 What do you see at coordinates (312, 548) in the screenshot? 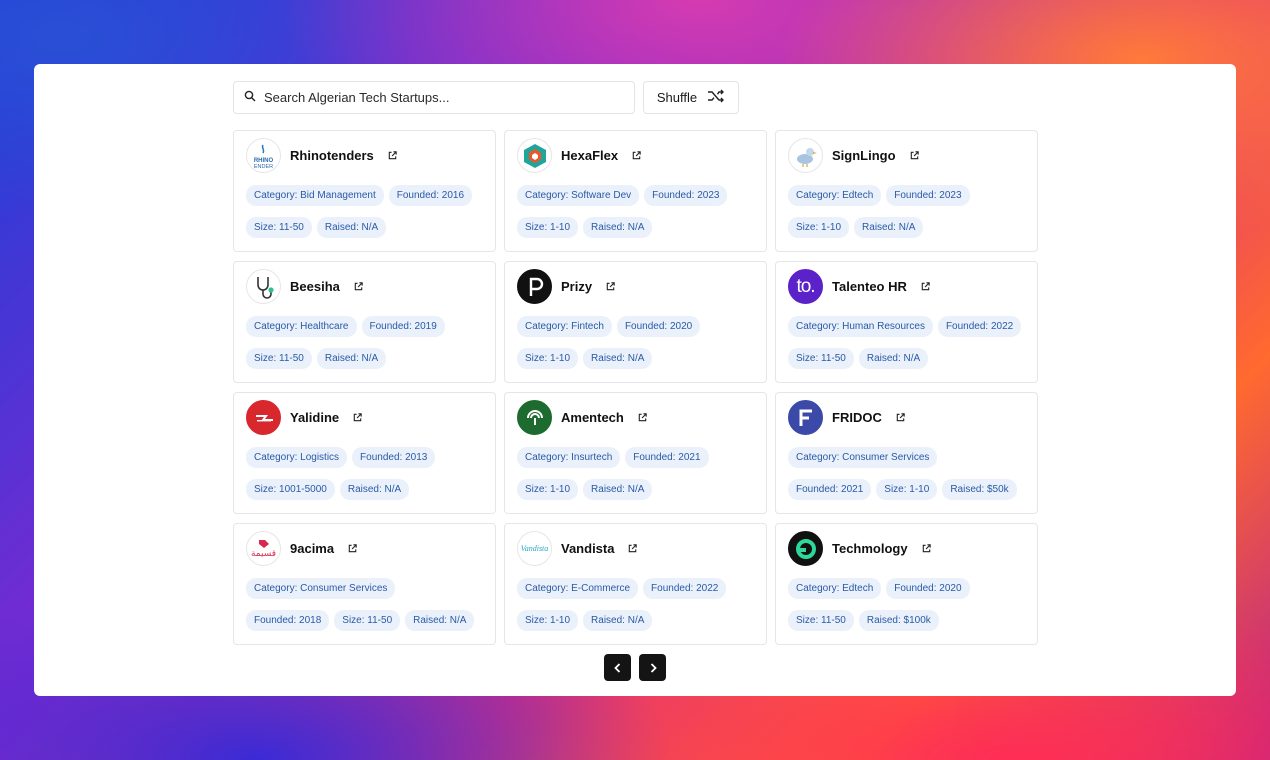
I see `startup-name: 9acima` at bounding box center [312, 548].